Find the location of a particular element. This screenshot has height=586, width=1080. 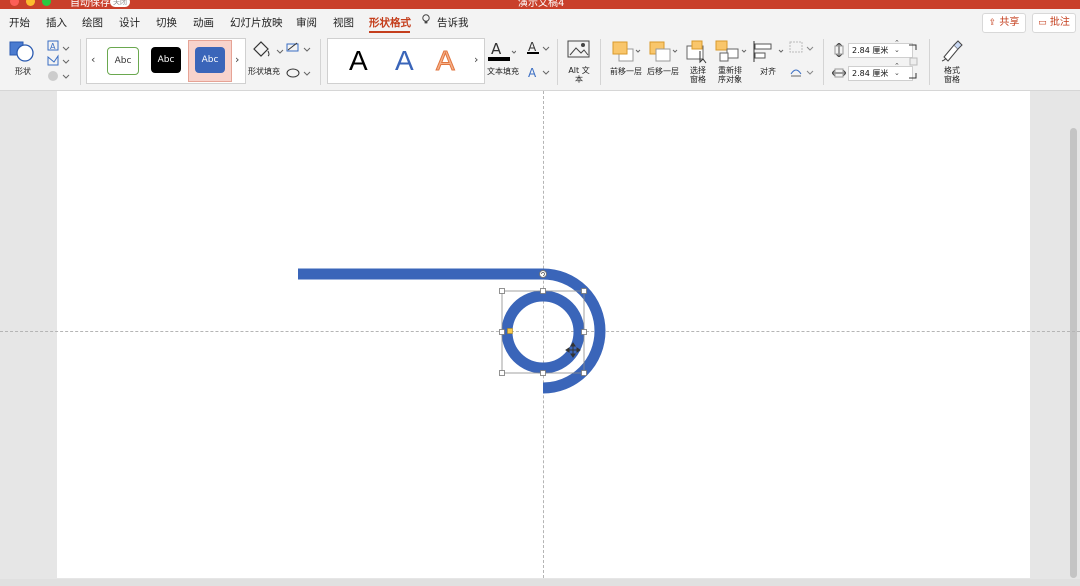

slide-shapes-layer is located at coordinates (452, 331).